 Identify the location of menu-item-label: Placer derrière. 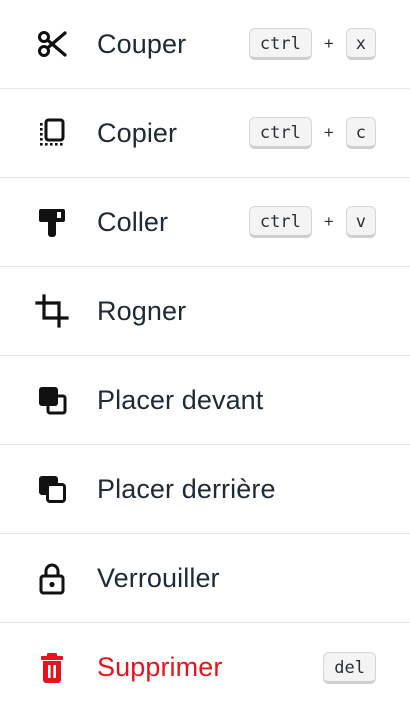
(186, 488).